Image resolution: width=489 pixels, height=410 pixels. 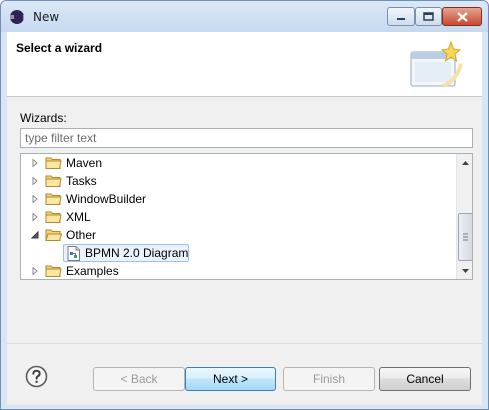 I want to click on cancel-button: Cancel, so click(x=425, y=379).